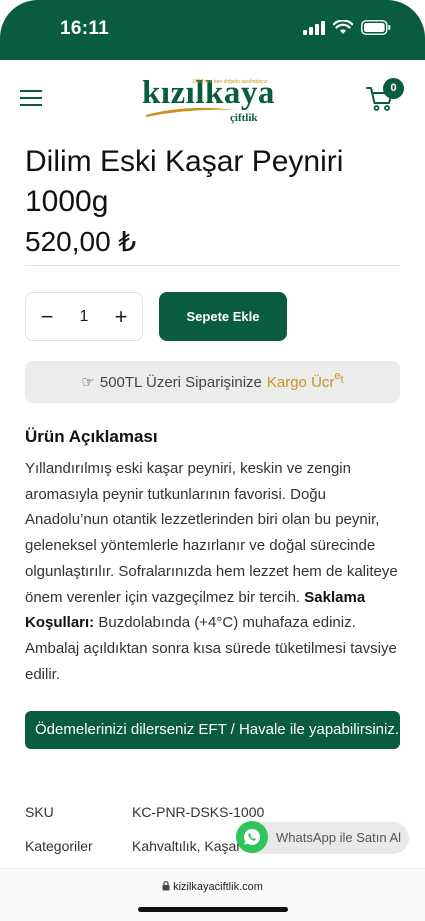 The image size is (425, 921). What do you see at coordinates (223, 316) in the screenshot?
I see `add-to-cart-button: Sepete Ekle` at bounding box center [223, 316].